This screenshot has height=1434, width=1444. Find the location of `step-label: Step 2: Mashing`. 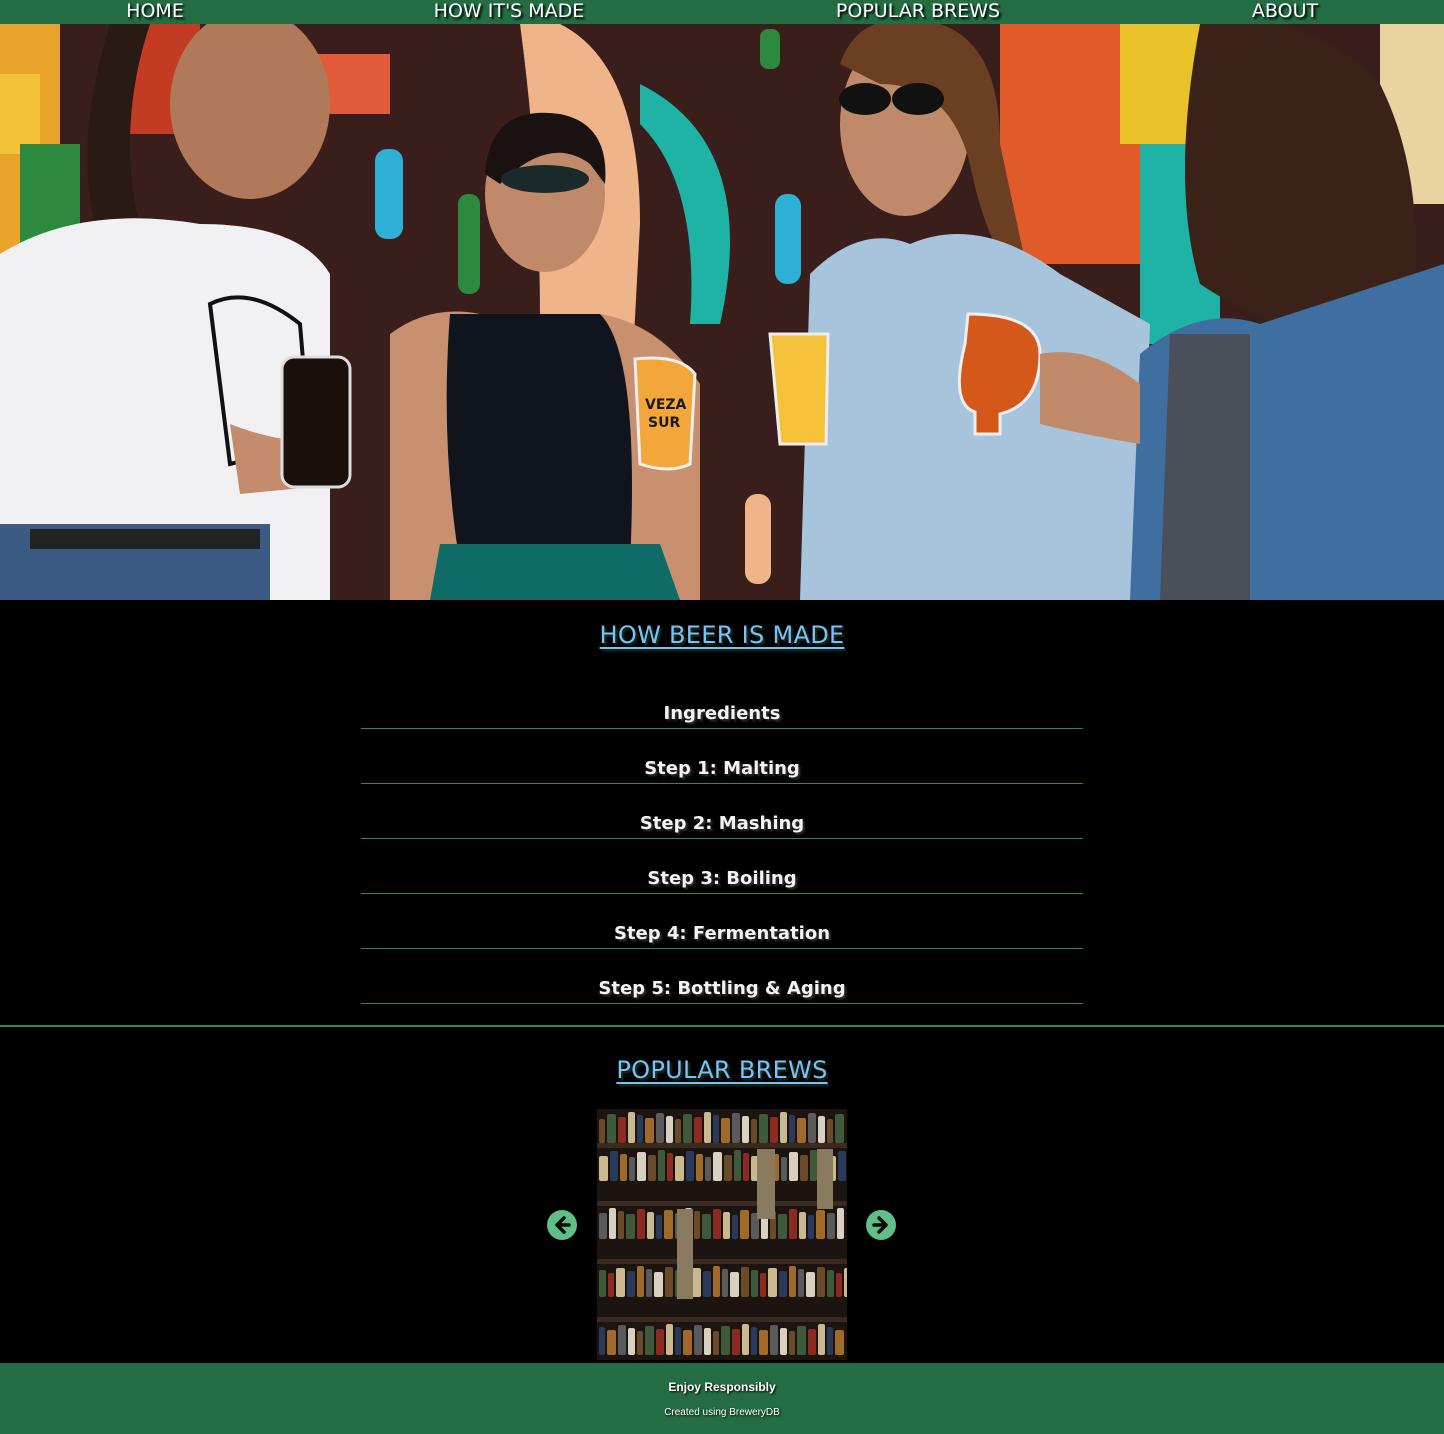

step-label: Step 2: Mashing is located at coordinates (722, 823).